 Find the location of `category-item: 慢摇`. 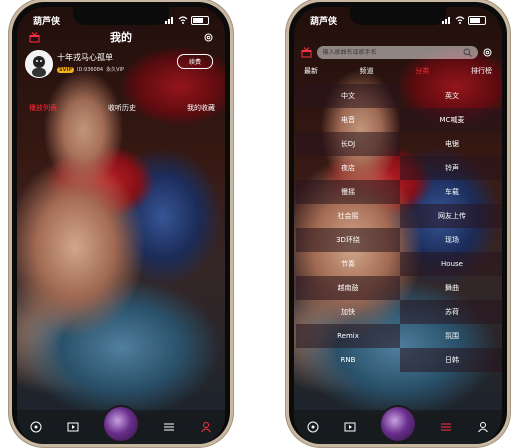

category-item: 慢摇 is located at coordinates (348, 192).